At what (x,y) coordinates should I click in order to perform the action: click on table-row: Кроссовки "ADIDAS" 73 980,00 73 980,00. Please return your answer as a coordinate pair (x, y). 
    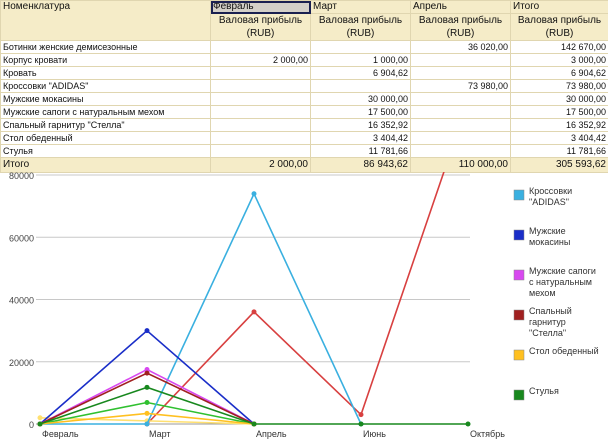
    Looking at the image, I should click on (304, 86).